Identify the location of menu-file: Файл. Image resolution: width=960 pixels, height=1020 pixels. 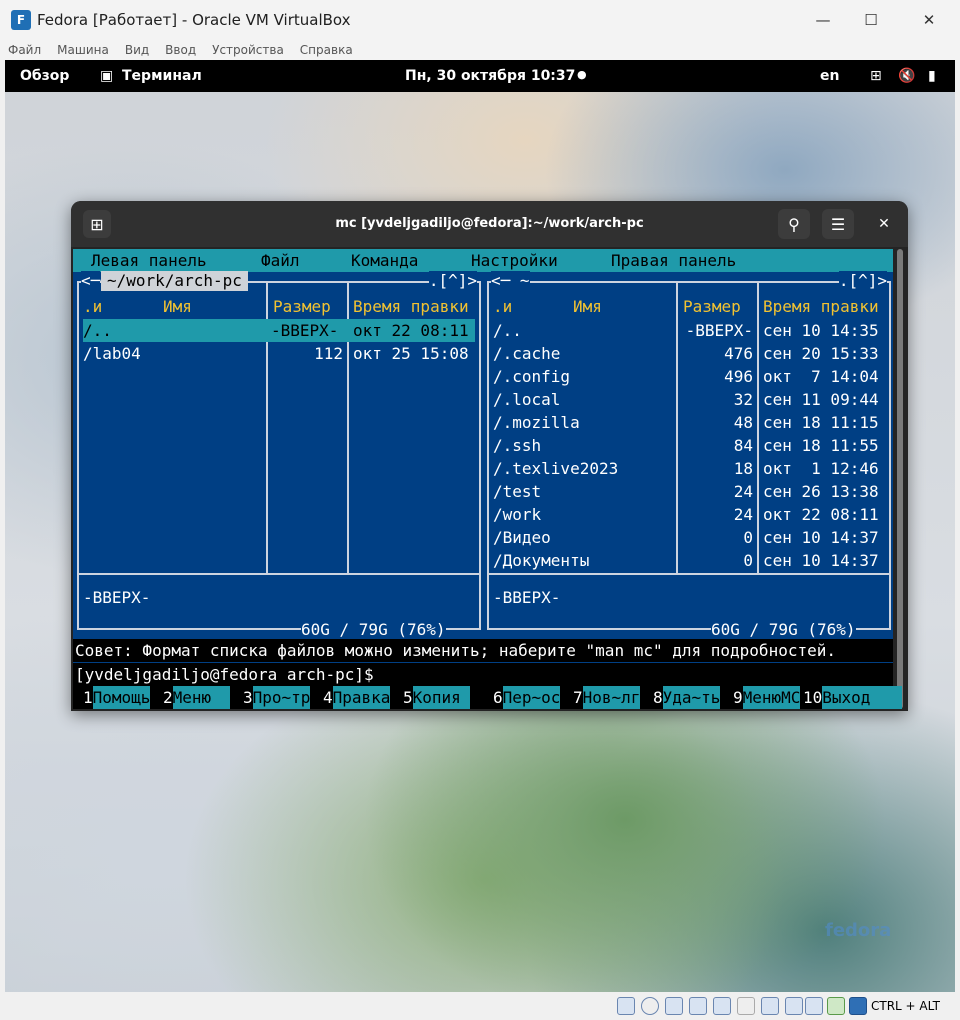
(24, 50).